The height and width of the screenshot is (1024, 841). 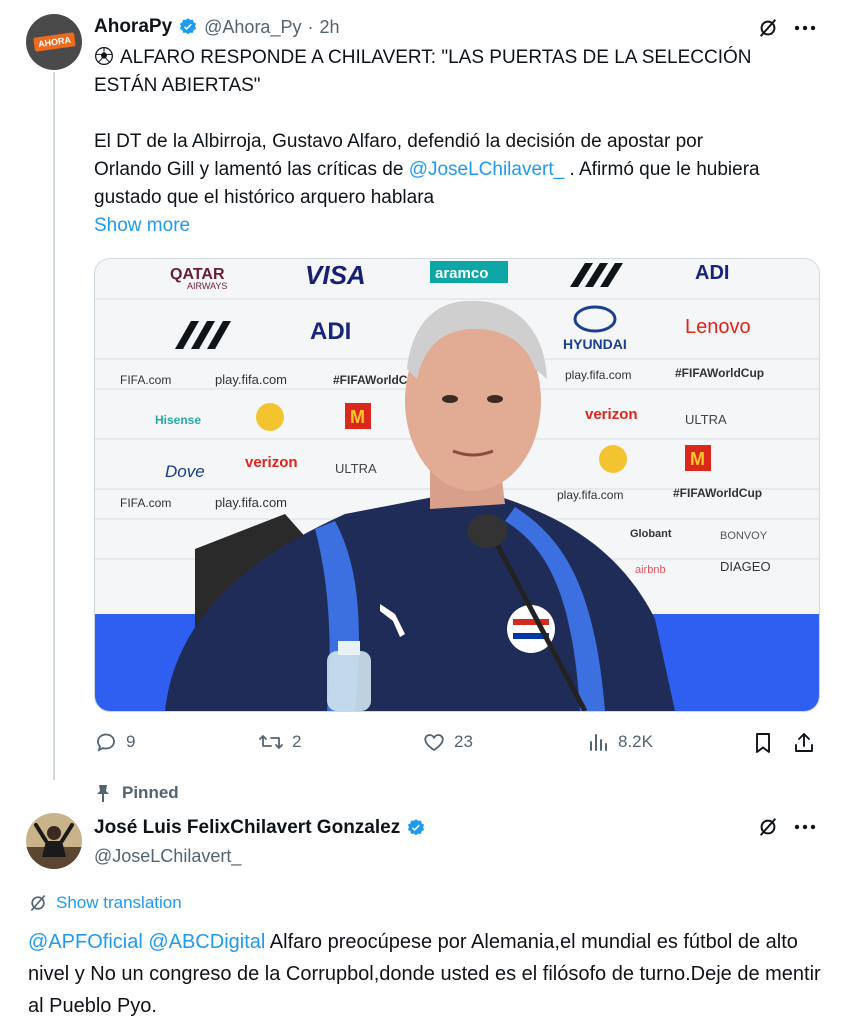 I want to click on reply-count: 9, so click(x=131, y=741).